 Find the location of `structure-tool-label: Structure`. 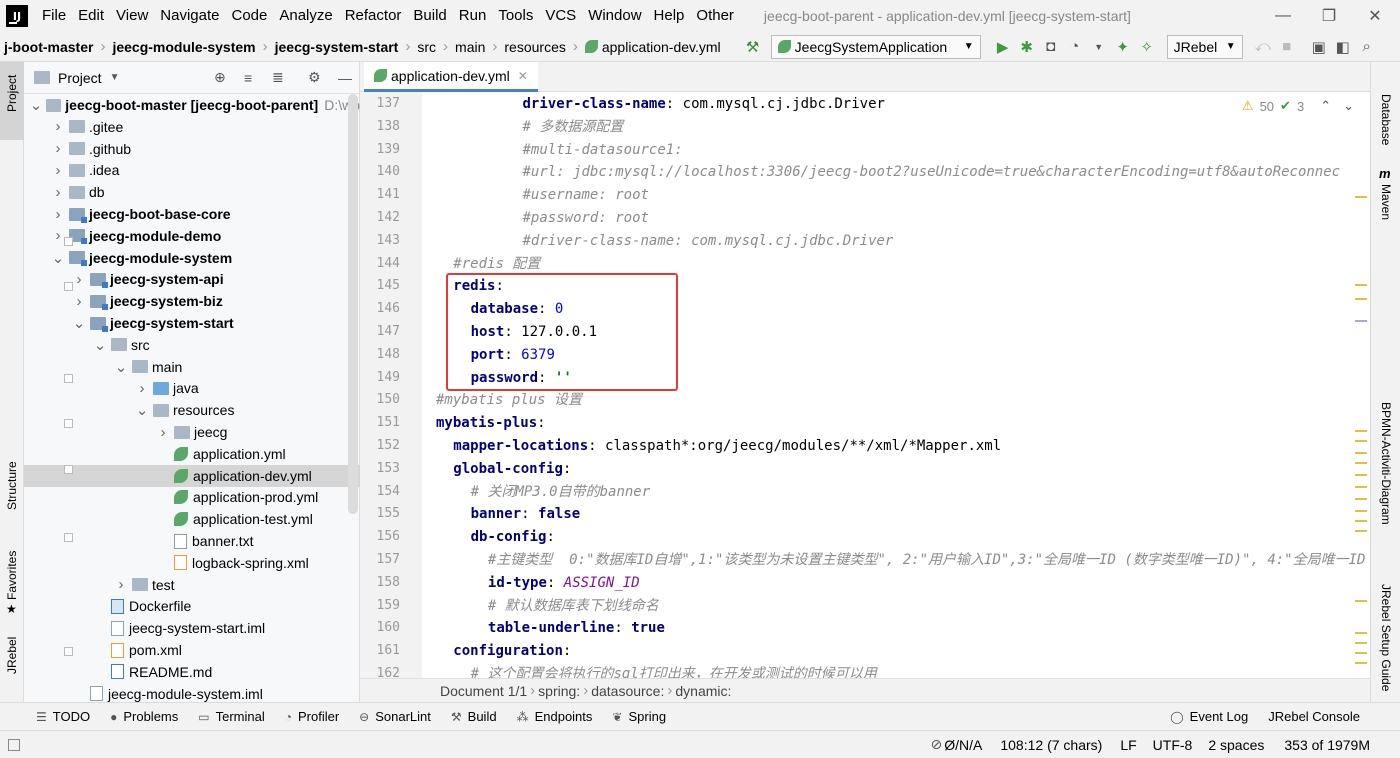

structure-tool-label: Structure is located at coordinates (12, 485).